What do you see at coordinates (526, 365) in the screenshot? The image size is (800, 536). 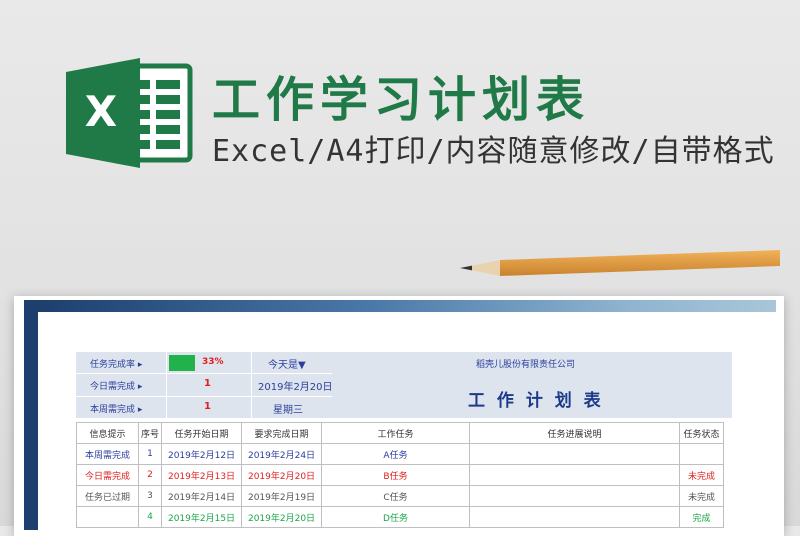 I see `company-name: 稻壳儿股份有限责任公司` at bounding box center [526, 365].